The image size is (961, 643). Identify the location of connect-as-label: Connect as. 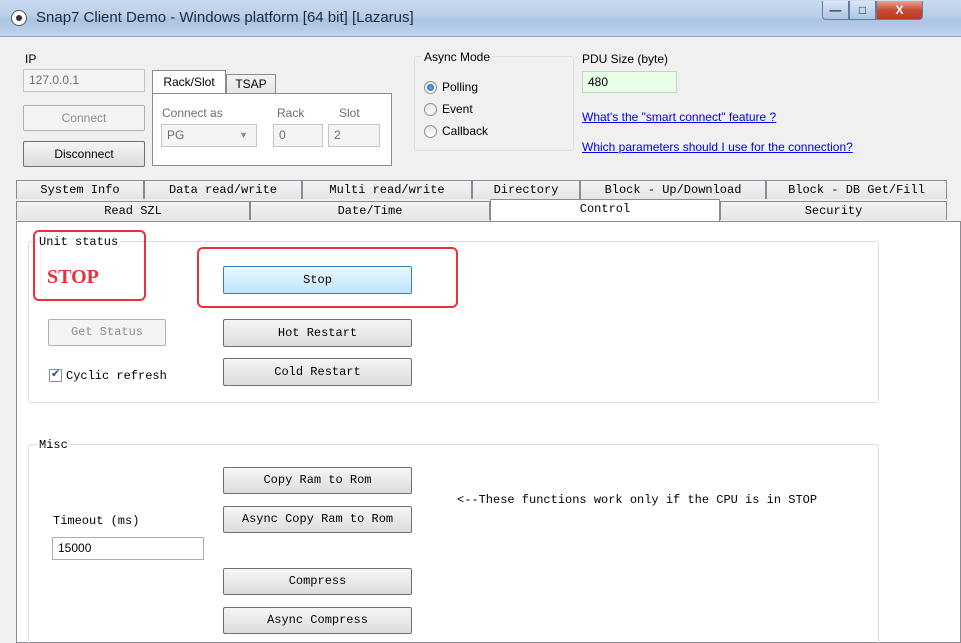
(192, 113).